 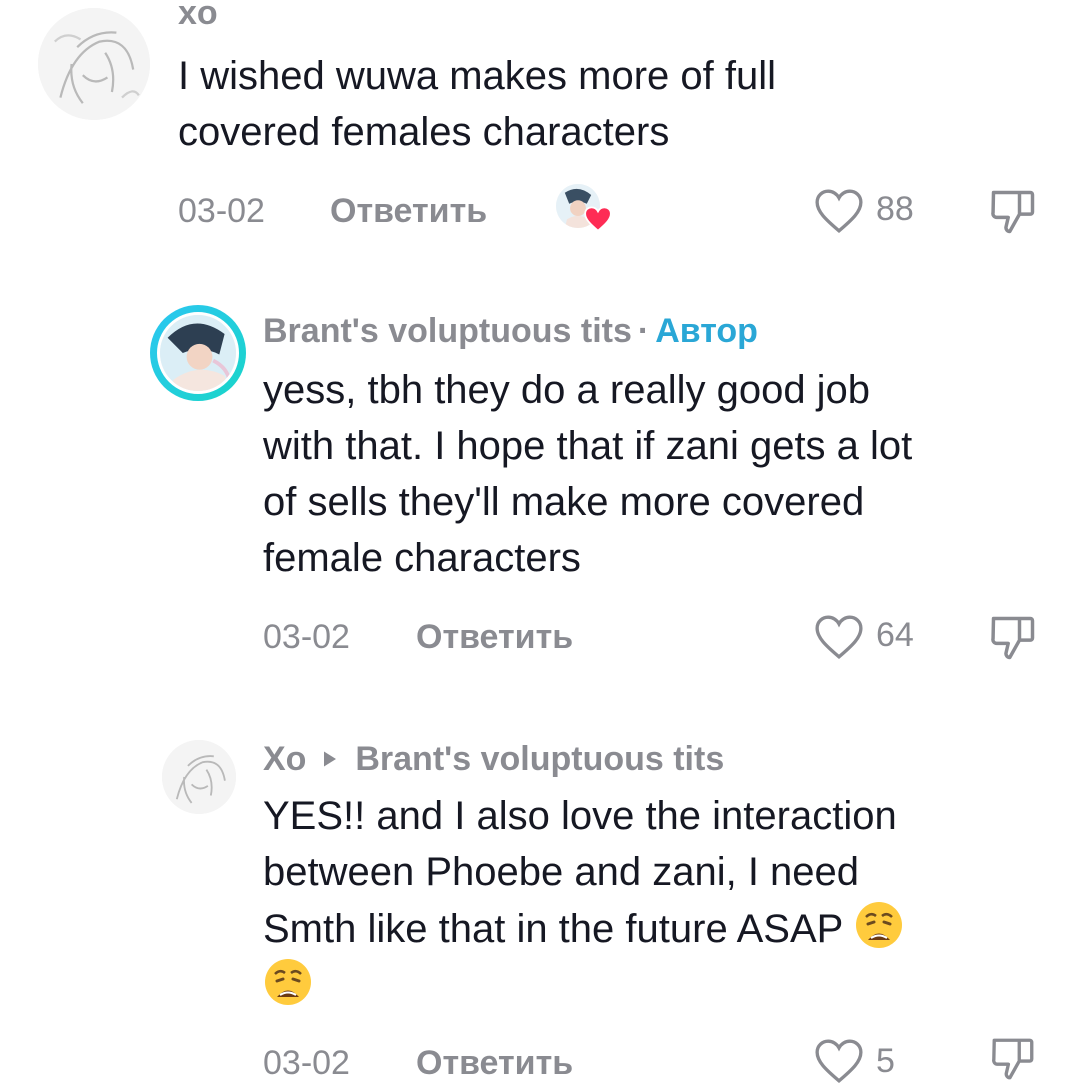 I want to click on comment-username: xo, so click(x=198, y=16).